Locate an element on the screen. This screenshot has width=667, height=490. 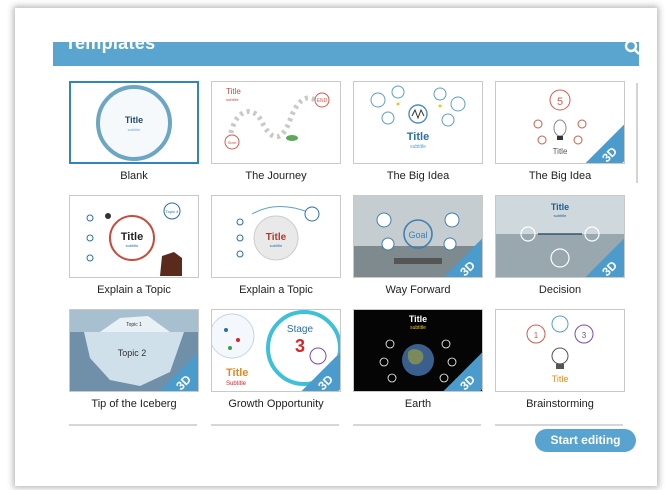
template-thumbnail-big-idea-3d: 5 Title 3D is located at coordinates (560, 122).